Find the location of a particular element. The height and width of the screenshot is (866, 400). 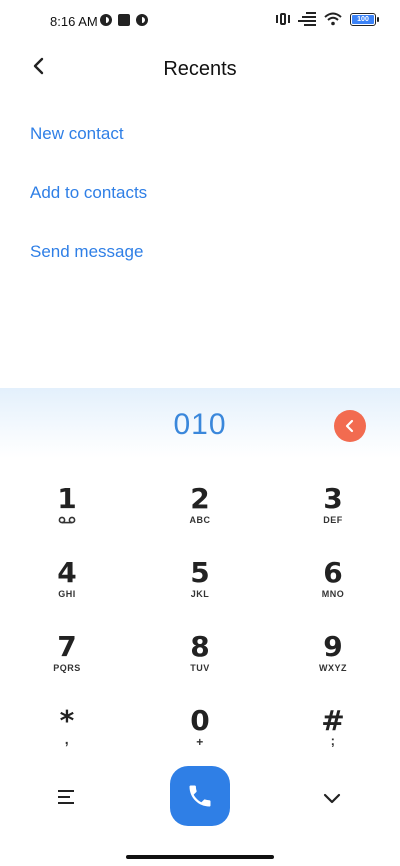

backspace-icon is located at coordinates (349, 426).